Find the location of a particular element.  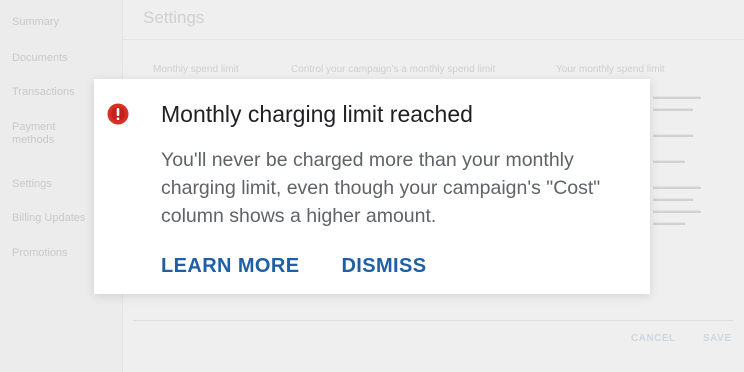

setting-row-label: Monthly spend limit is located at coordinates (196, 69).